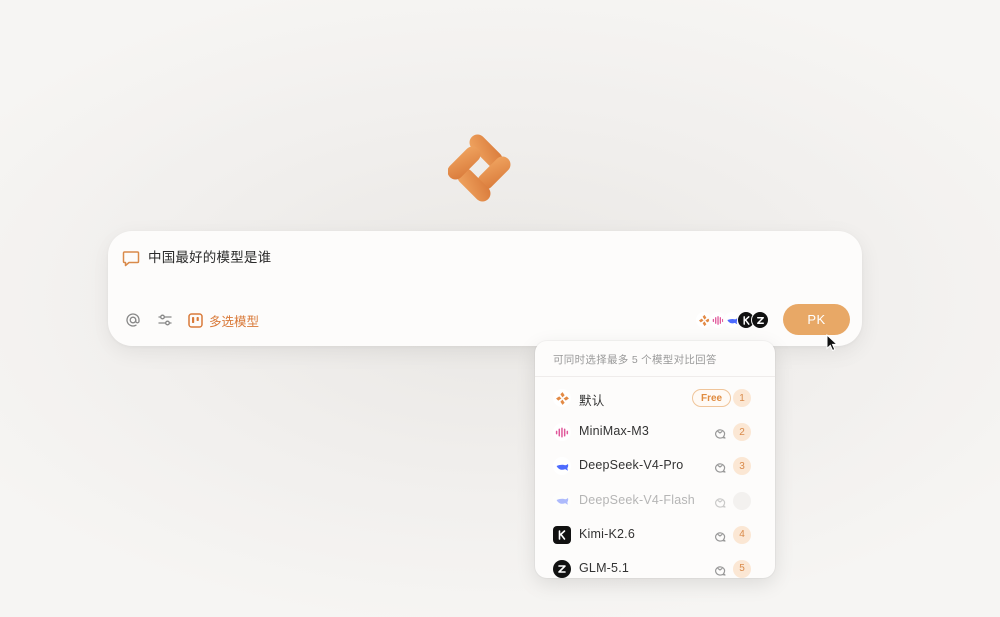  What do you see at coordinates (742, 466) in the screenshot?
I see `order-badge: 3` at bounding box center [742, 466].